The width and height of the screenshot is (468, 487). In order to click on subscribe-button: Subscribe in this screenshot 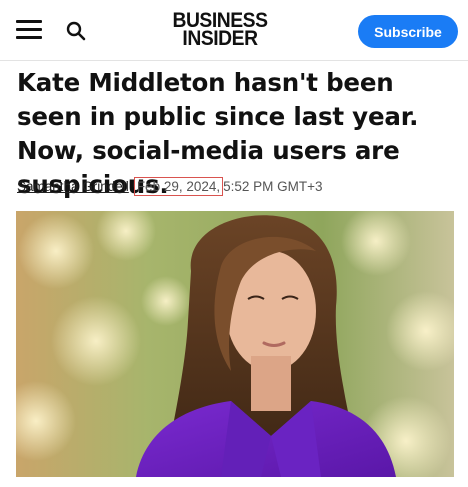, I will do `click(408, 31)`.